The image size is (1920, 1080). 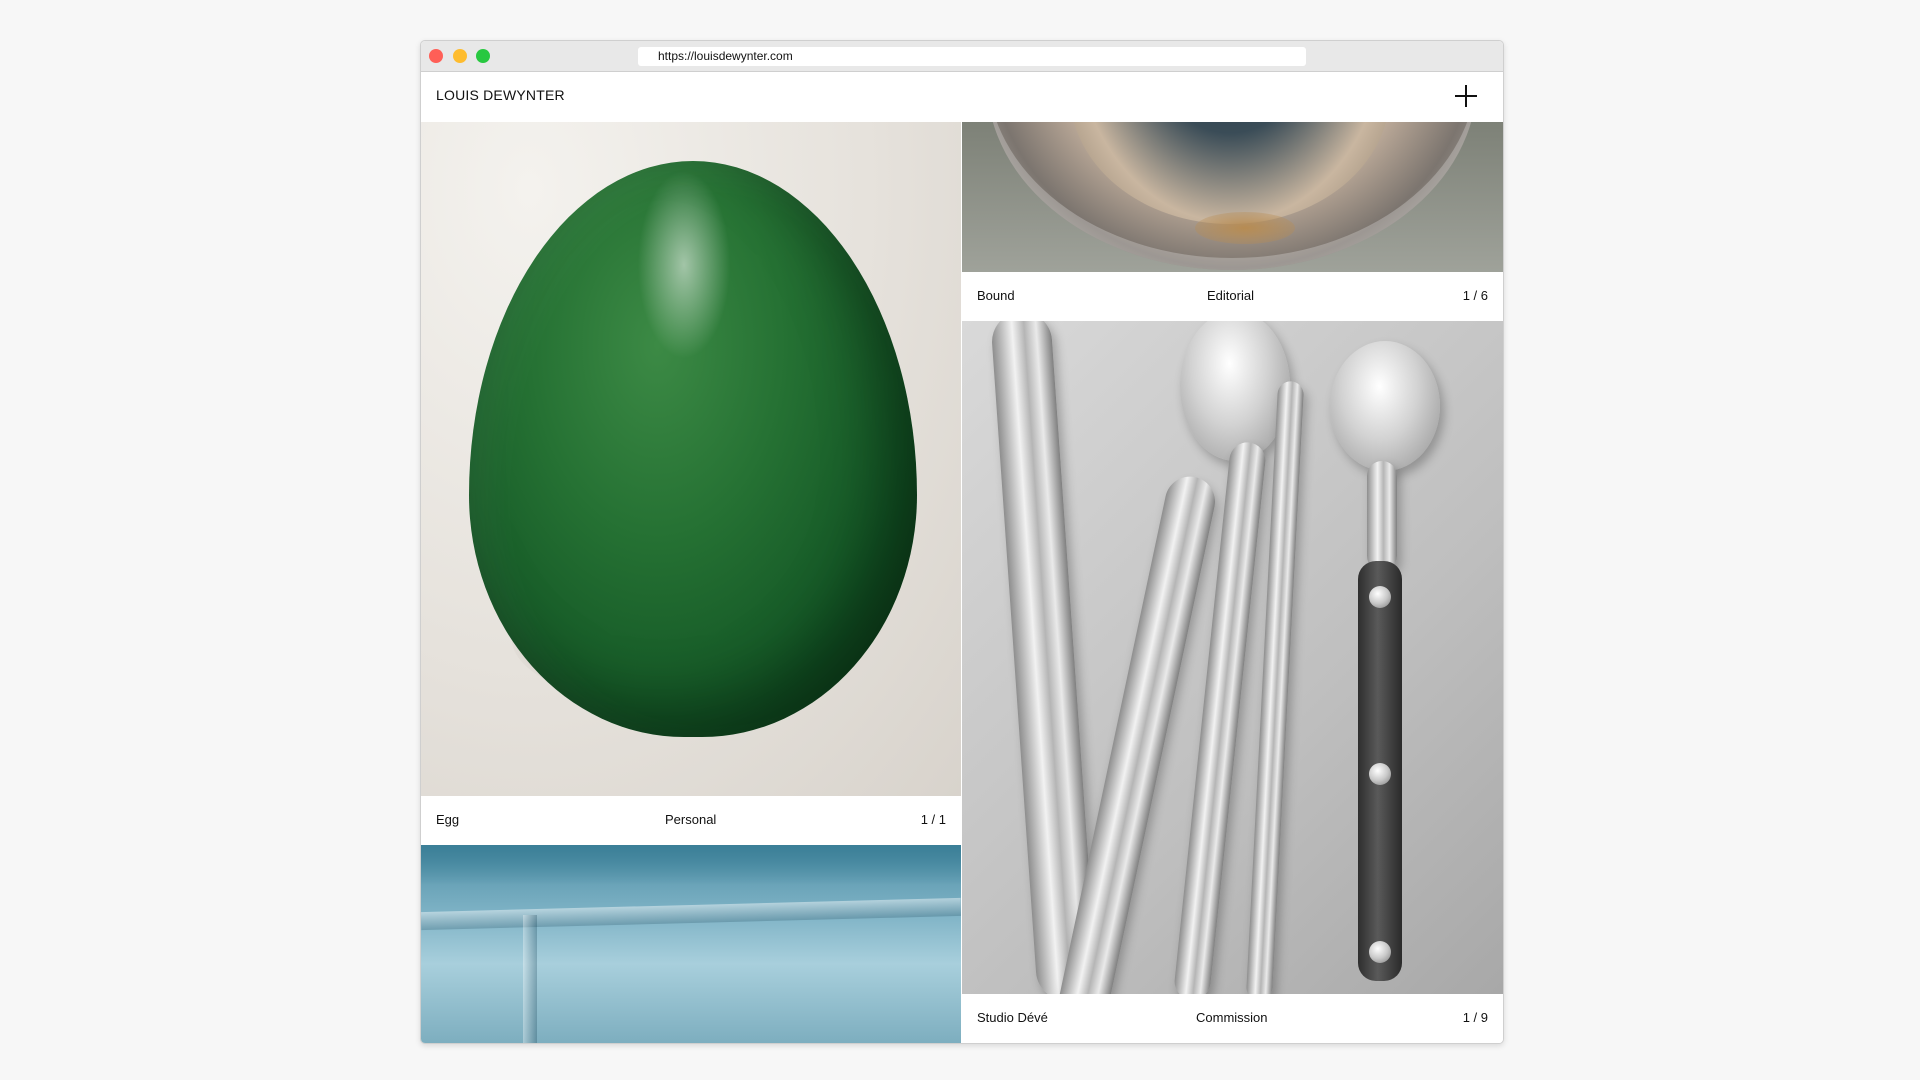 I want to click on project-image-bound, so click(x=1232, y=197).